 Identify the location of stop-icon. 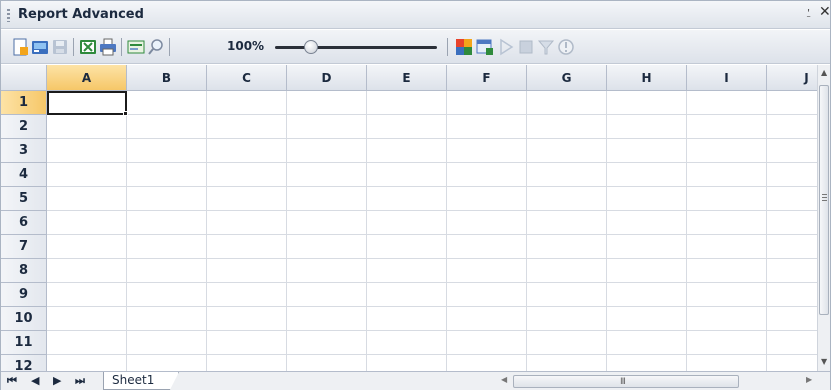
(526, 47).